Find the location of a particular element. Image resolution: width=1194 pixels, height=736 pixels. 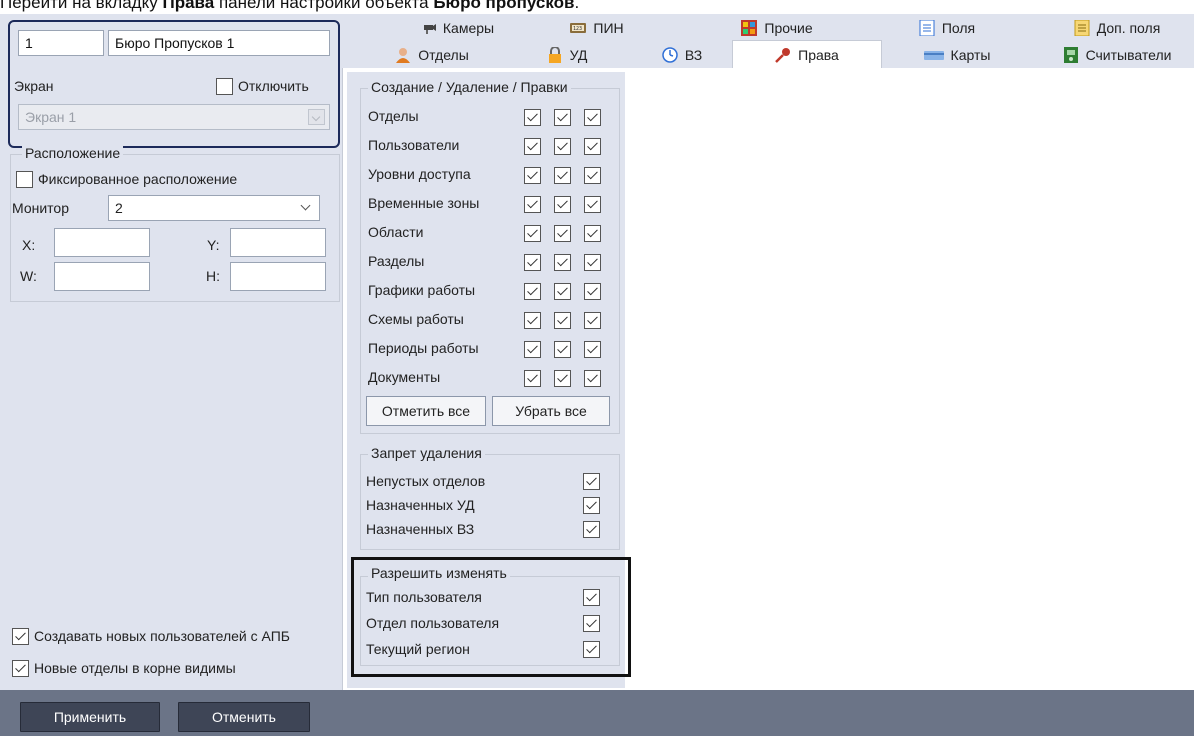

tab-readers: Считыватели is located at coordinates (1117, 54).